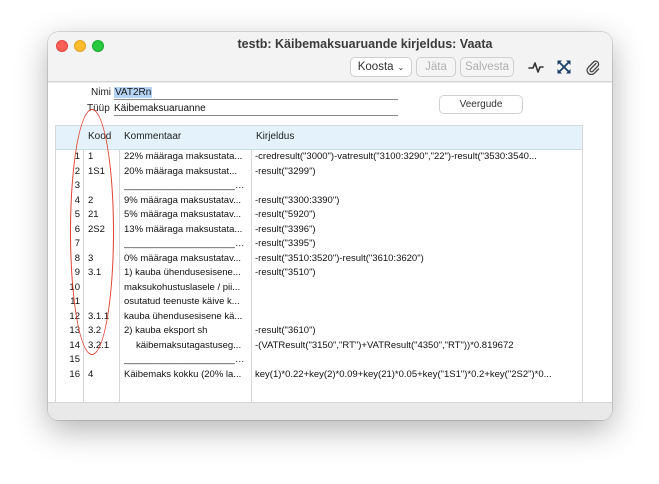  Describe the element at coordinates (103, 172) in the screenshot. I see `kood-cell: 1S1` at that location.